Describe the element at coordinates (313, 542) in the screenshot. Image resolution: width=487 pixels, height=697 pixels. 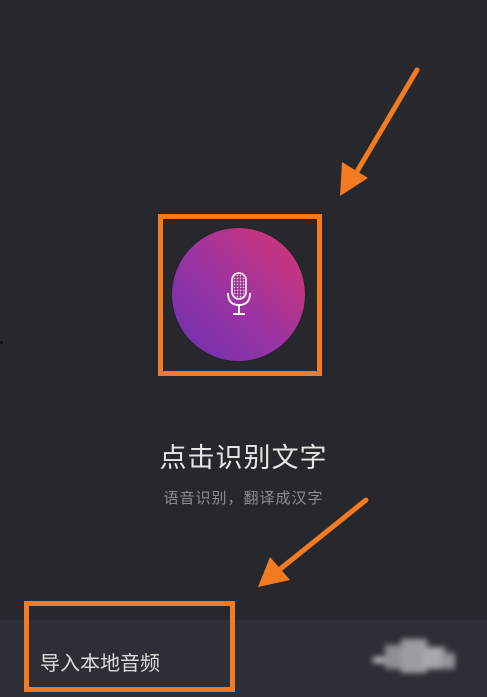
I see `arrow-bottom` at that location.